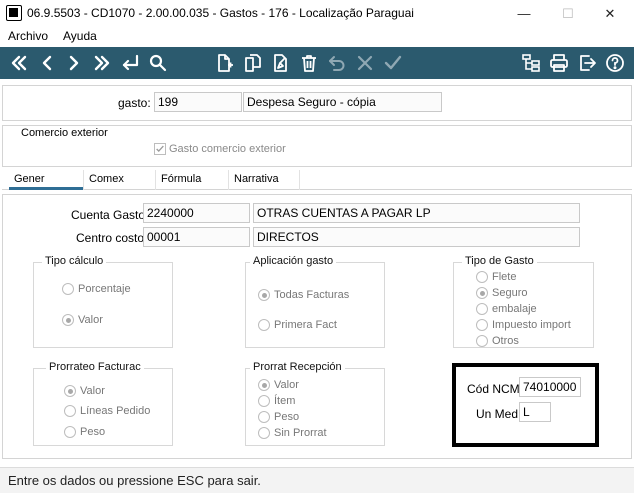  Describe the element at coordinates (158, 63) in the screenshot. I see `search-icon` at that location.